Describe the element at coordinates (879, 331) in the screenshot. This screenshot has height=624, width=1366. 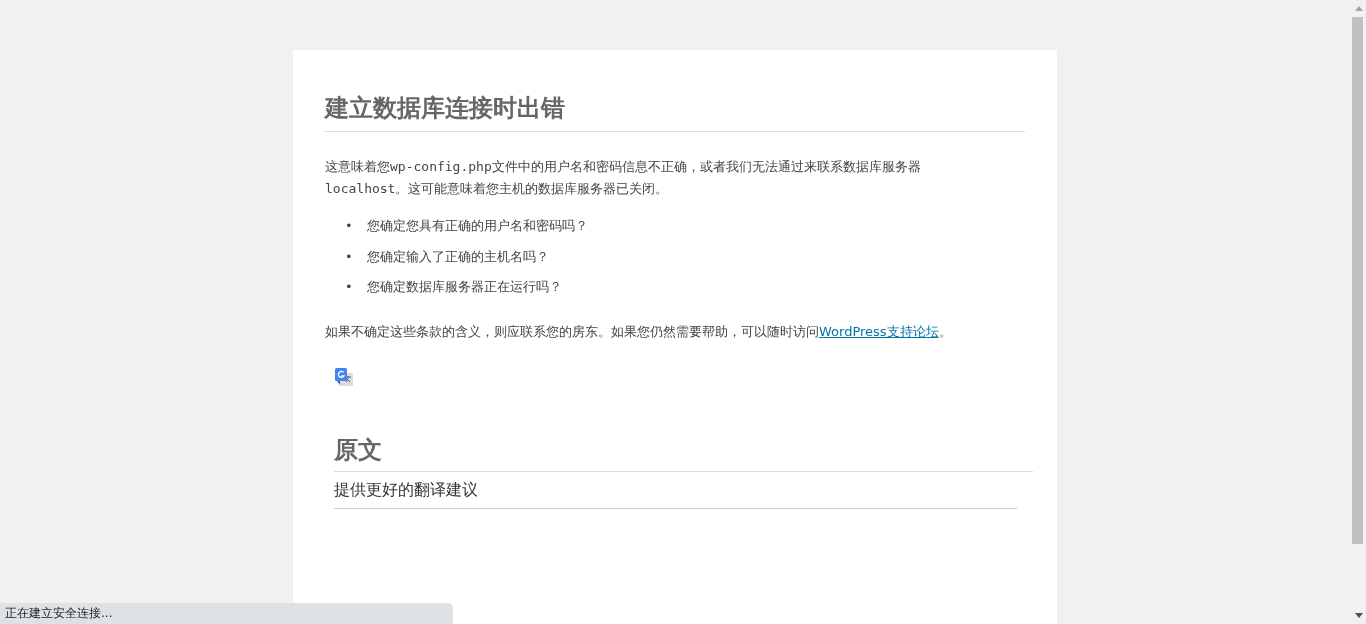
I see `support-forum-link: WordPress支持论坛` at that location.